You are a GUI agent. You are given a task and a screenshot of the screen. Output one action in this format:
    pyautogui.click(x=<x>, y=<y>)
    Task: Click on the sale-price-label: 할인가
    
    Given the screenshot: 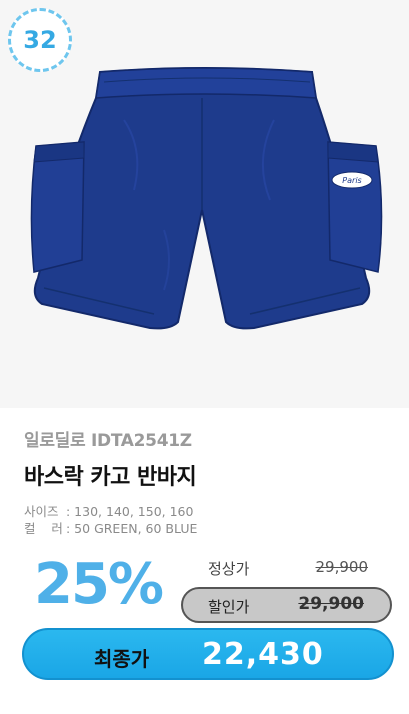 What is the action you would take?
    pyautogui.click(x=229, y=607)
    